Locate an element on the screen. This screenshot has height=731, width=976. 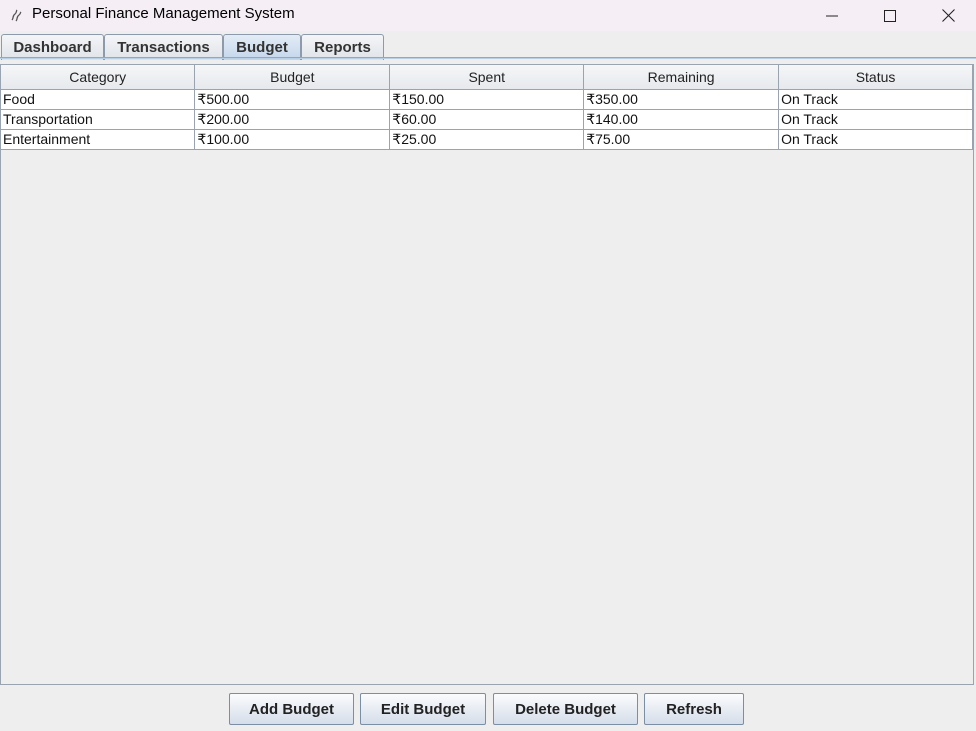
cell-budget: ₹500.00 is located at coordinates (292, 99).